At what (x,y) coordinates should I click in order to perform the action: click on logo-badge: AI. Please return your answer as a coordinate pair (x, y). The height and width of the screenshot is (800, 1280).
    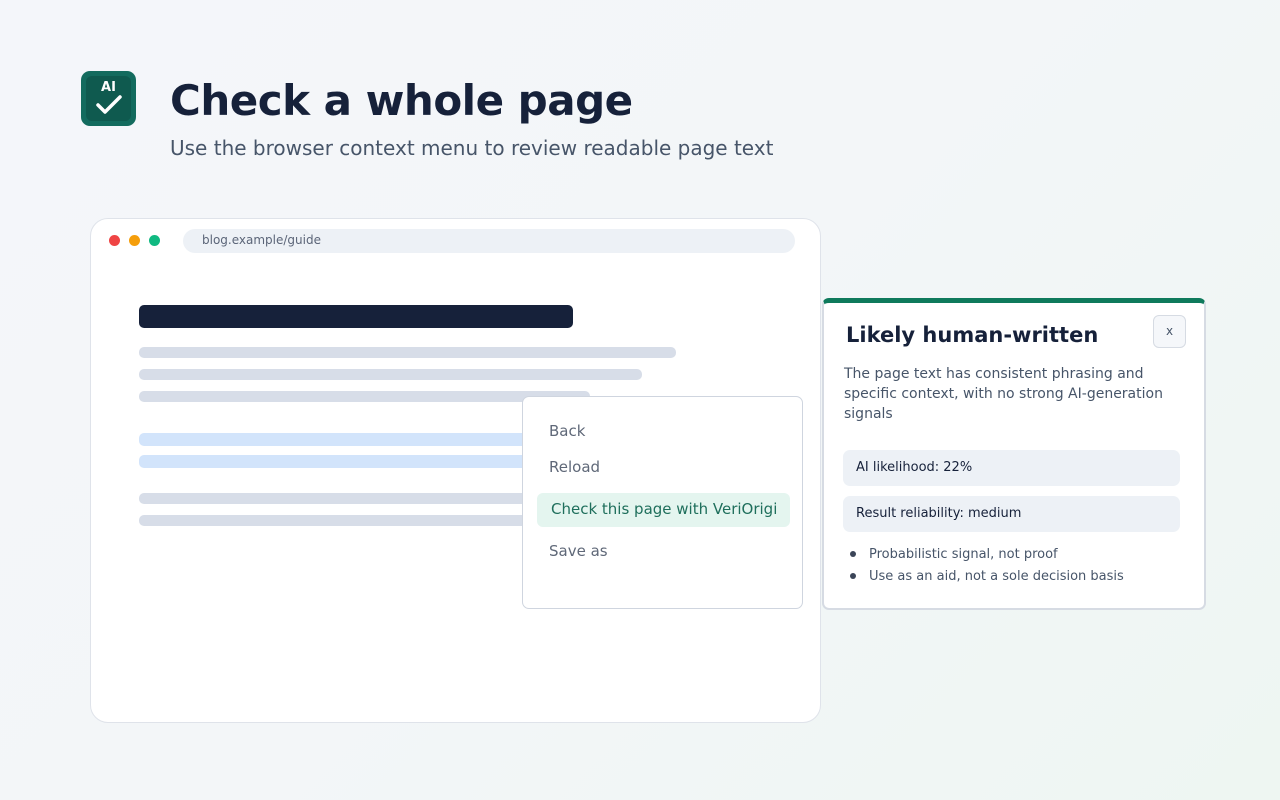
    Looking at the image, I should click on (108, 98).